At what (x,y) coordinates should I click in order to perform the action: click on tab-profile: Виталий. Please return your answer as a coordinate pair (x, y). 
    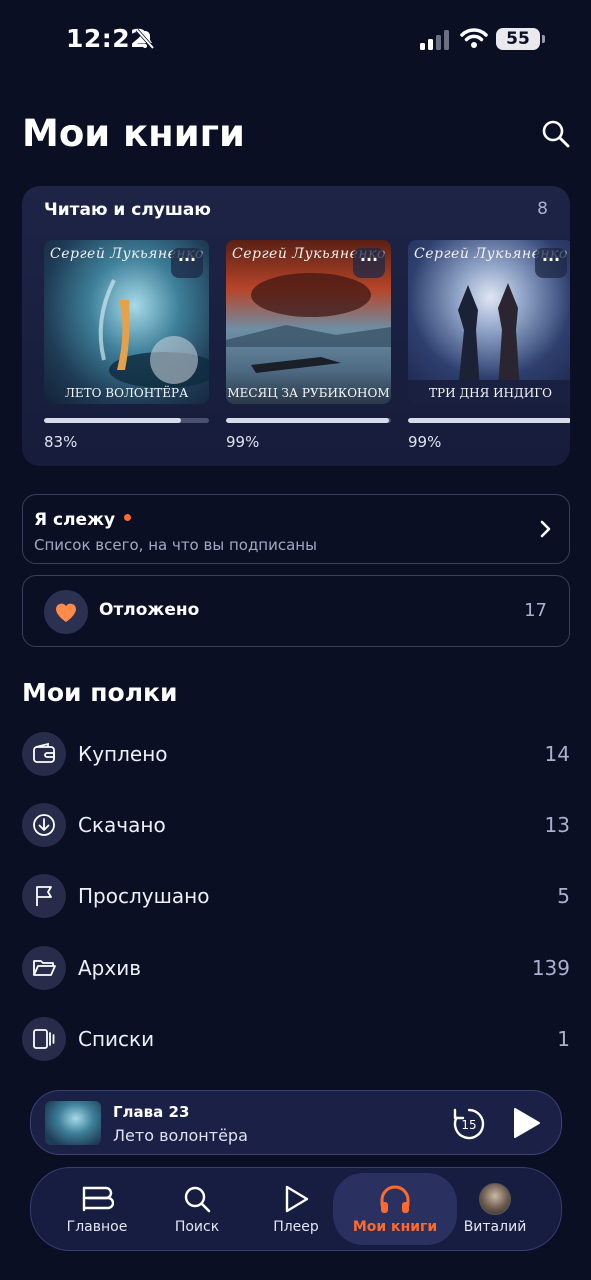
    Looking at the image, I should click on (495, 1209).